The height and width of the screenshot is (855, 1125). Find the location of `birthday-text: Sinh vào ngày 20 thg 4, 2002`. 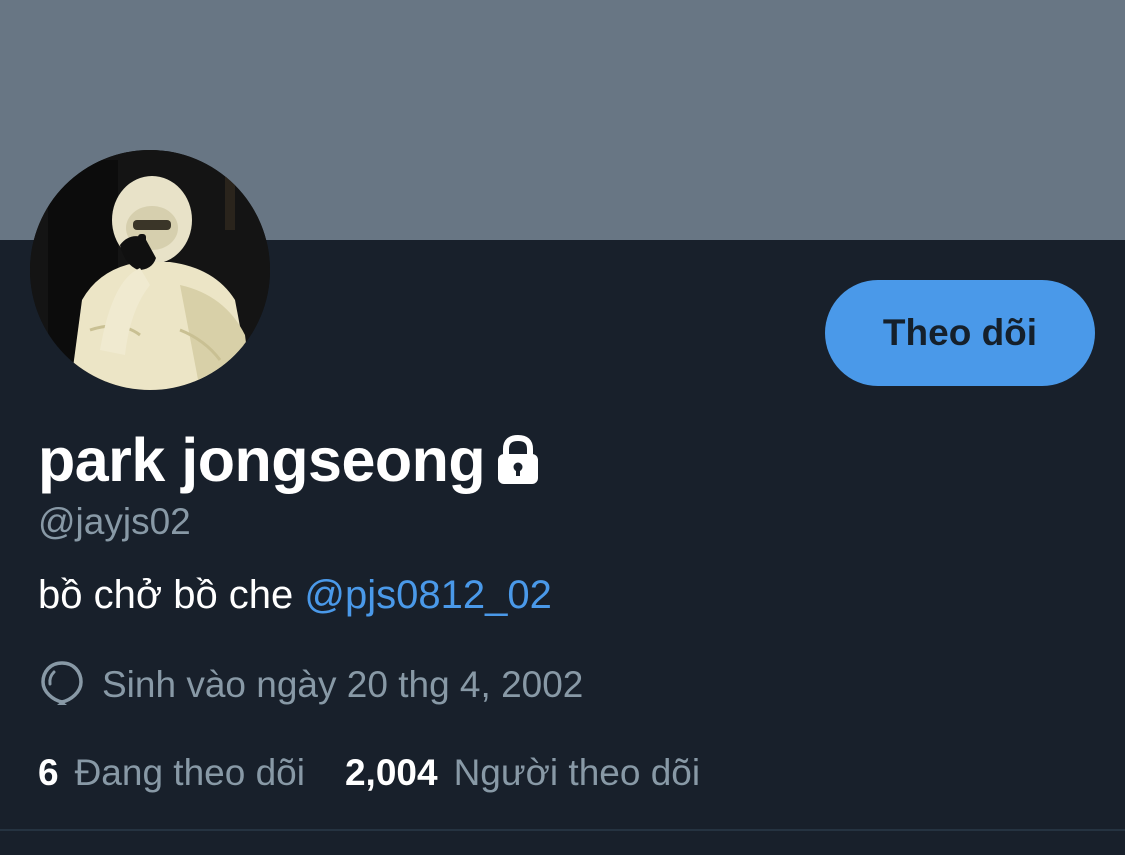

birthday-text: Sinh vào ngày 20 thg 4, 2002 is located at coordinates (343, 684).